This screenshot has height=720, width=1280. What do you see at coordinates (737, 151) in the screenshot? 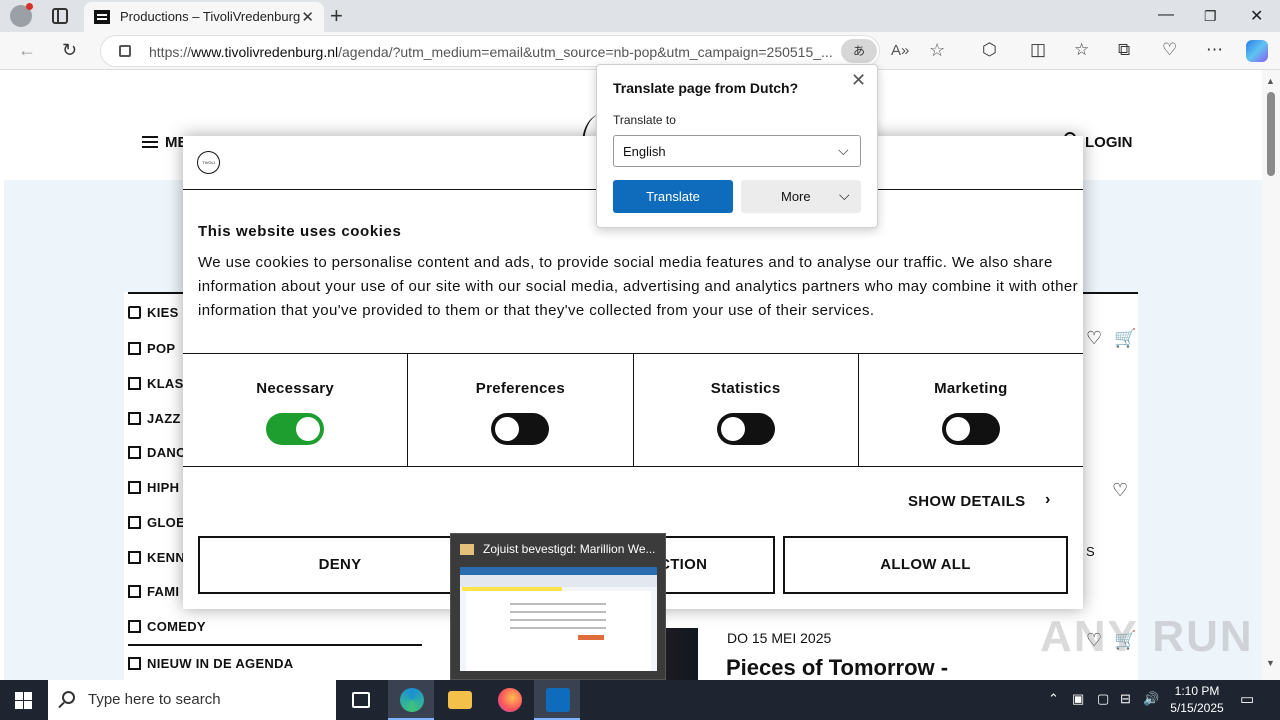
I see `language-select: English ⌵` at bounding box center [737, 151].